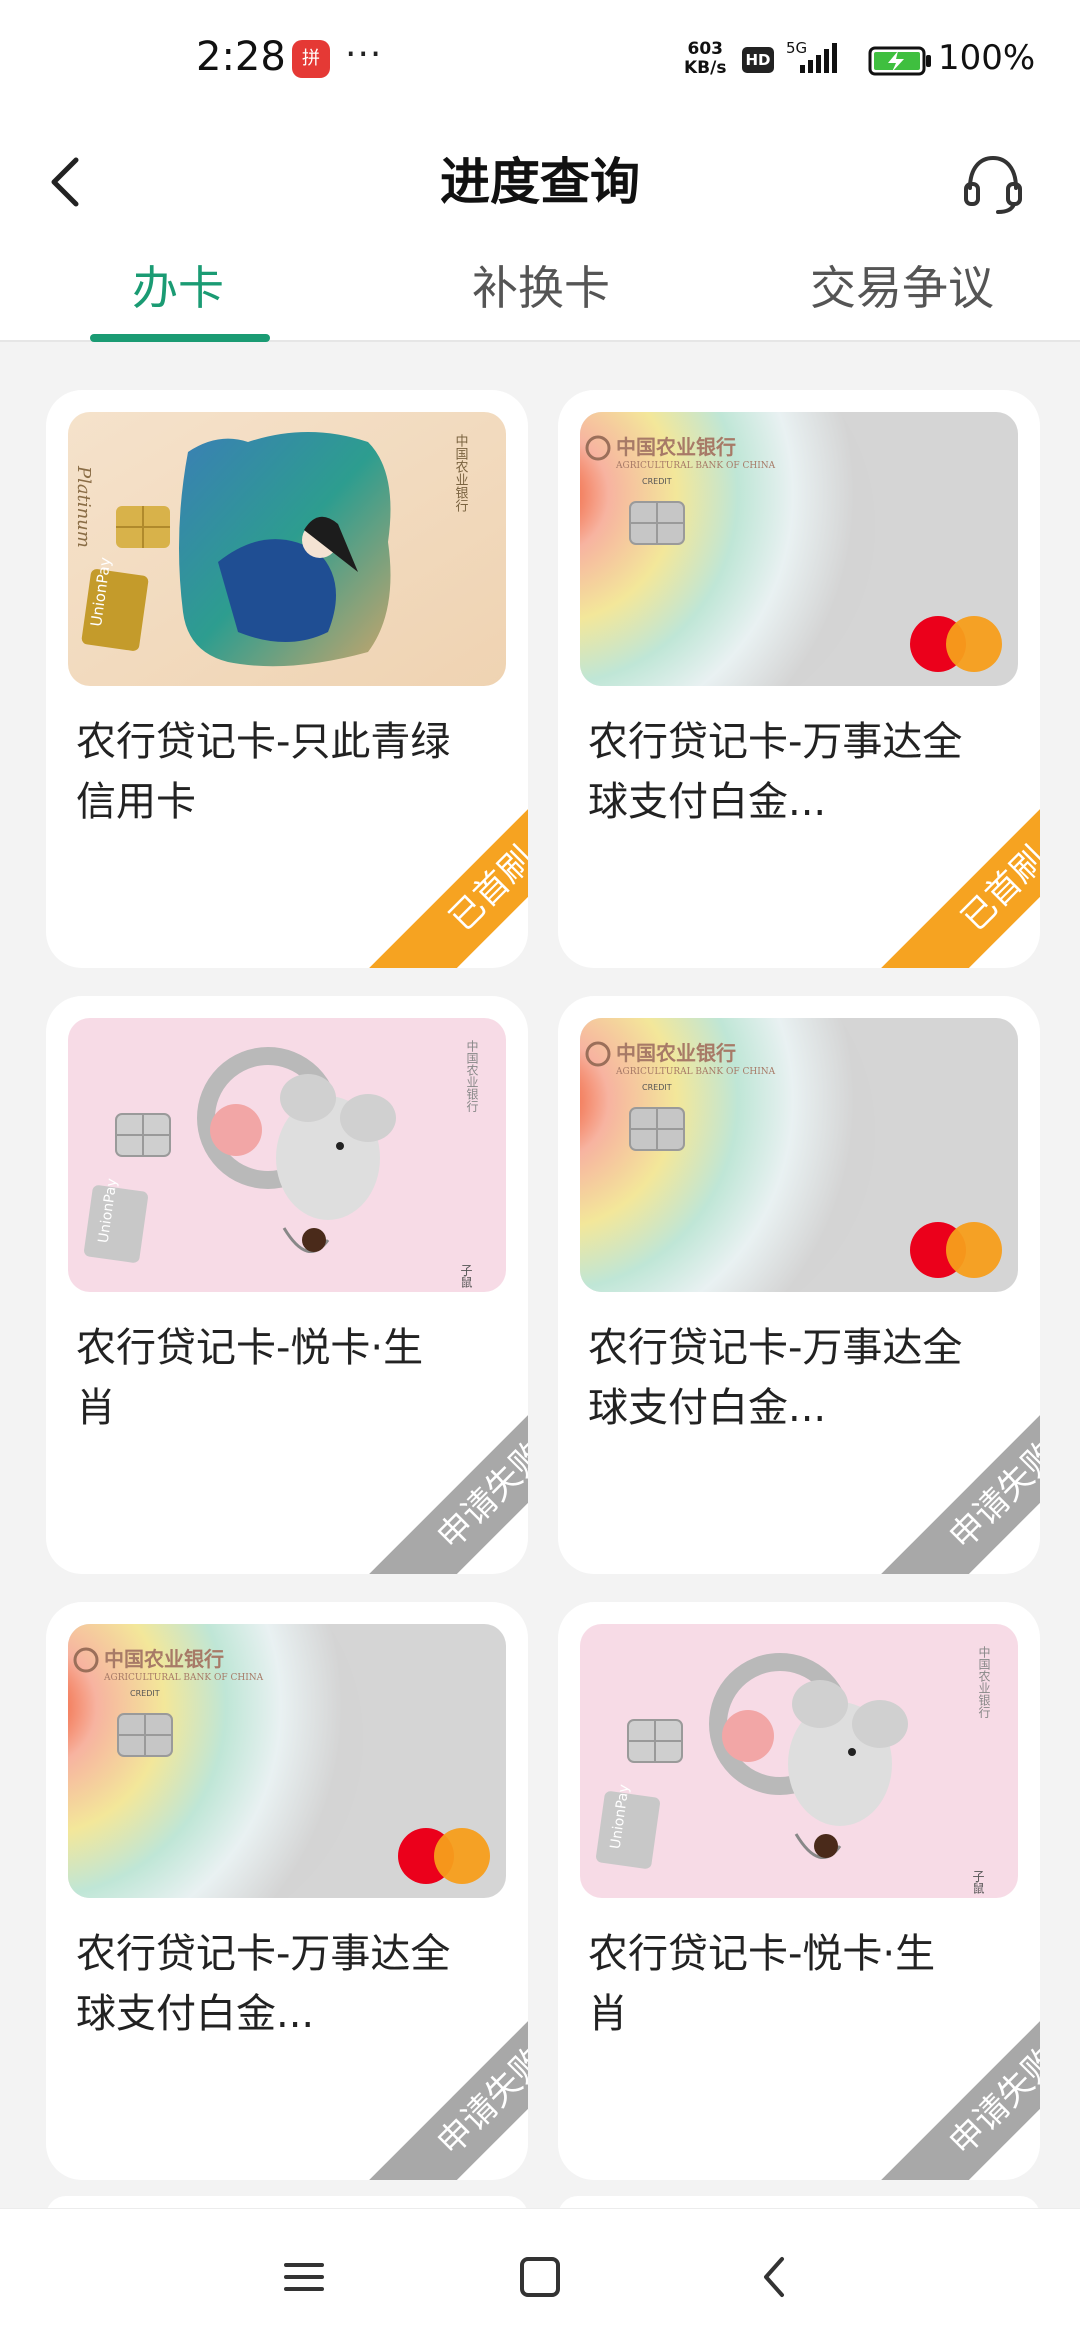 The image size is (1080, 2340). I want to click on card-image: UnionPay Platinum 中国农业银行, so click(287, 549).